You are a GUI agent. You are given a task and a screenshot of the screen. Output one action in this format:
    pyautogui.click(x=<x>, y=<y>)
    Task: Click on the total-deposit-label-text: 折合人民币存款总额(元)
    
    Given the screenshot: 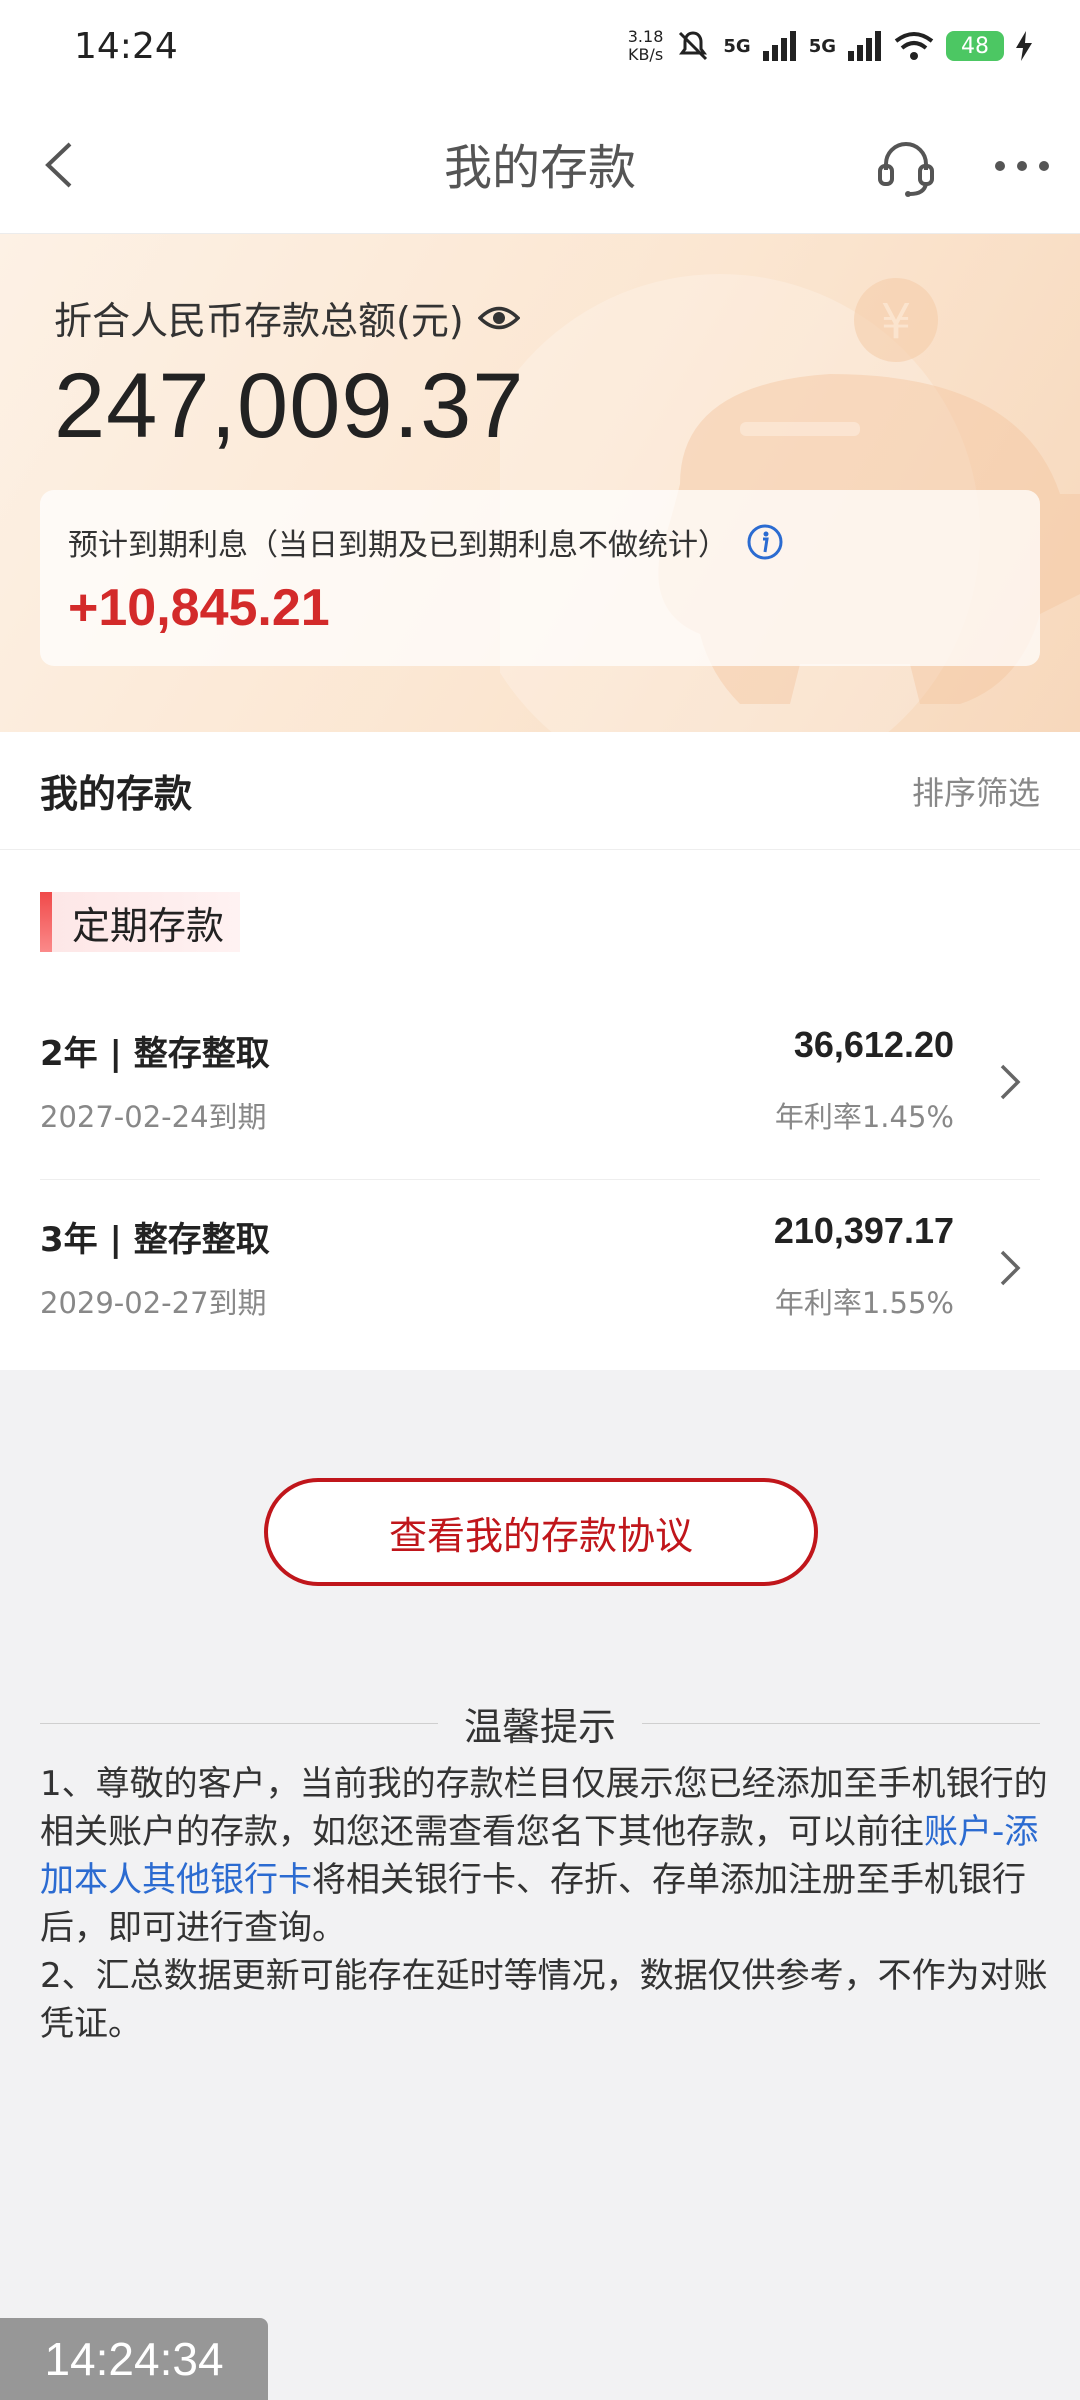 What is the action you would take?
    pyautogui.click(x=259, y=321)
    